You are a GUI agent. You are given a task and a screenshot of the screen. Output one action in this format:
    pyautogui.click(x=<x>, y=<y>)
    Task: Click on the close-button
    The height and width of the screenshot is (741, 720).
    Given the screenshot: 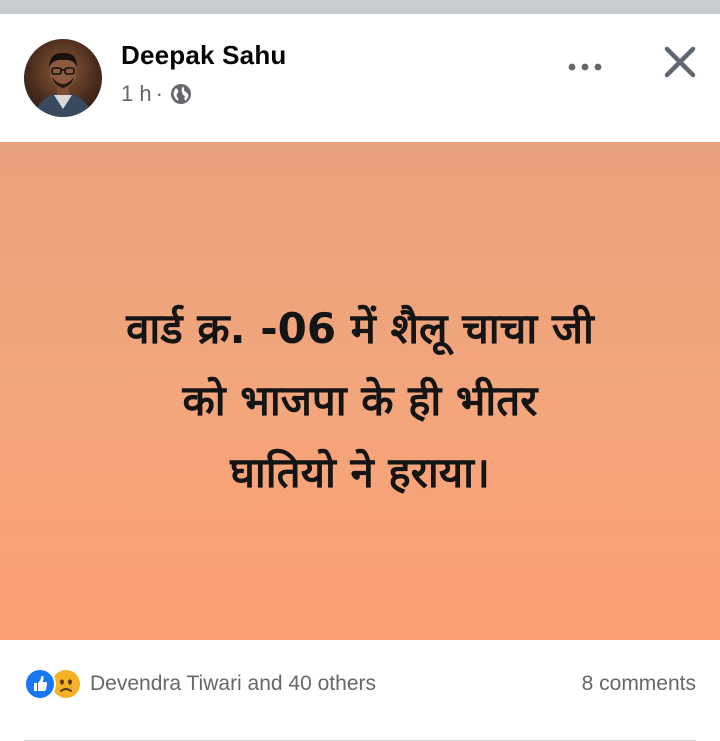 What is the action you would take?
    pyautogui.click(x=680, y=62)
    